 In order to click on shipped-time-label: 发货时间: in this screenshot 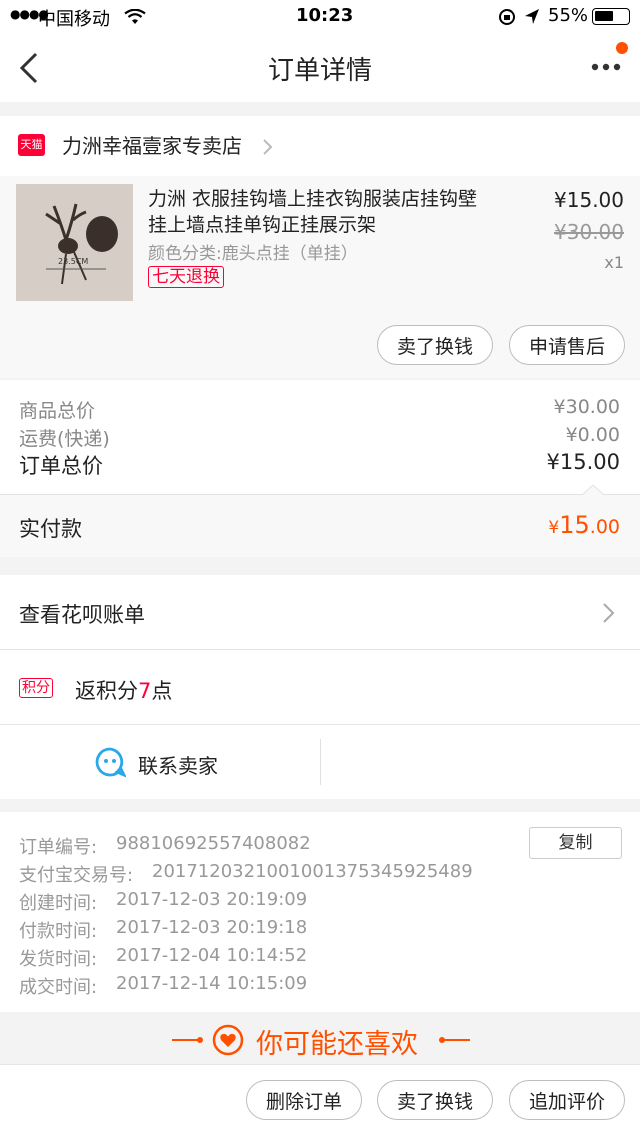, I will do `click(58, 959)`.